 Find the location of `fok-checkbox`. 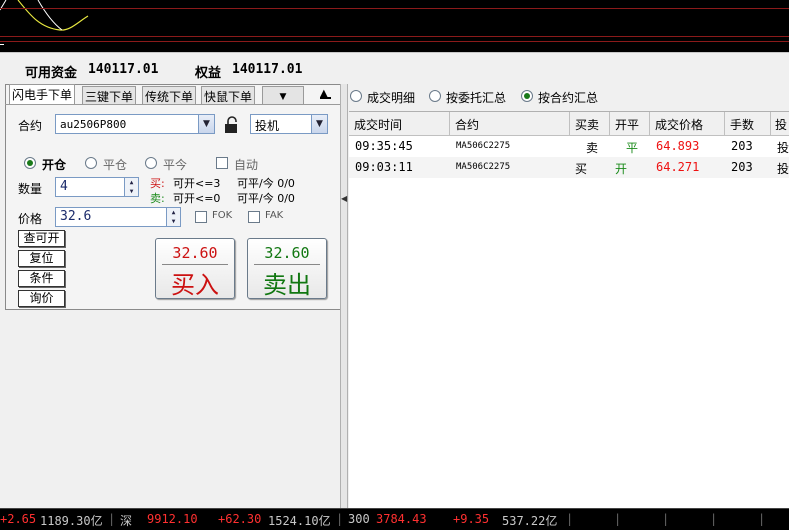

fok-checkbox is located at coordinates (201, 217).